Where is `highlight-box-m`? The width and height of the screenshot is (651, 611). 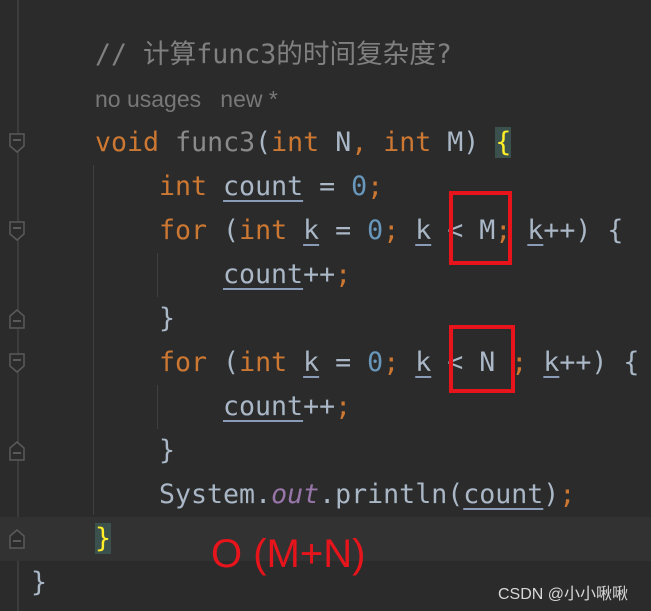 highlight-box-m is located at coordinates (480, 228).